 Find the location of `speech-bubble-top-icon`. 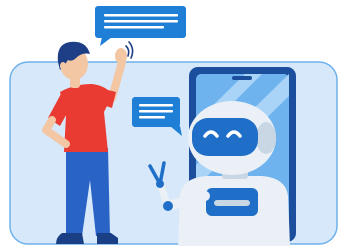

speech-bubble-top-icon is located at coordinates (140, 26).